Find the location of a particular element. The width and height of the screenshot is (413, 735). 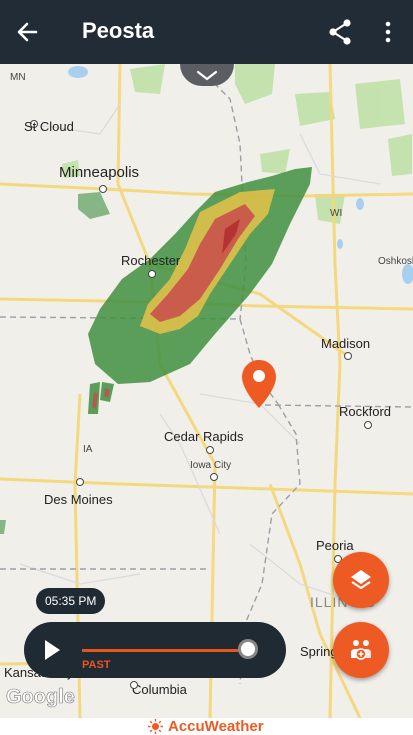

people-add-icon is located at coordinates (361, 650).